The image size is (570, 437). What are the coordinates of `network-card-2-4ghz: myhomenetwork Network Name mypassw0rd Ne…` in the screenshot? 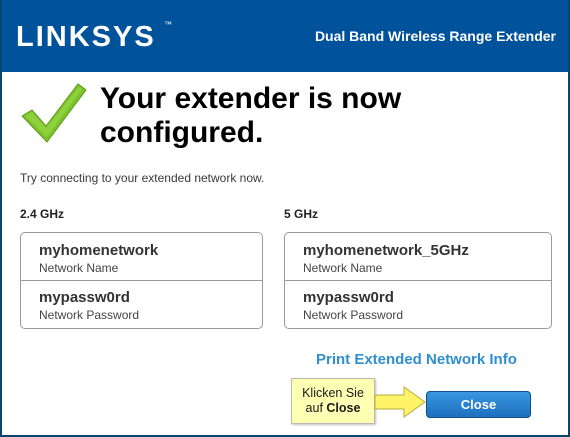 It's located at (141, 280).